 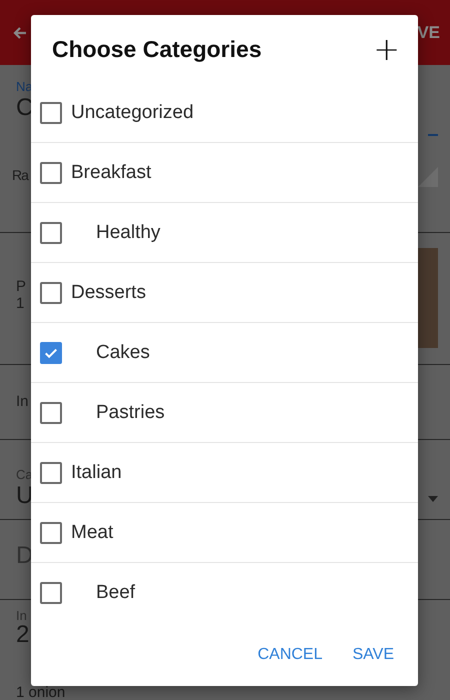 What do you see at coordinates (20, 175) in the screenshot?
I see `field-label: Ra` at bounding box center [20, 175].